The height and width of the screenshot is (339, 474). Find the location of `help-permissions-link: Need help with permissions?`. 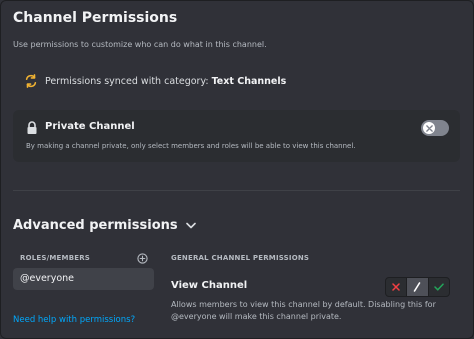

help-permissions-link: Need help with permissions? is located at coordinates (74, 320).